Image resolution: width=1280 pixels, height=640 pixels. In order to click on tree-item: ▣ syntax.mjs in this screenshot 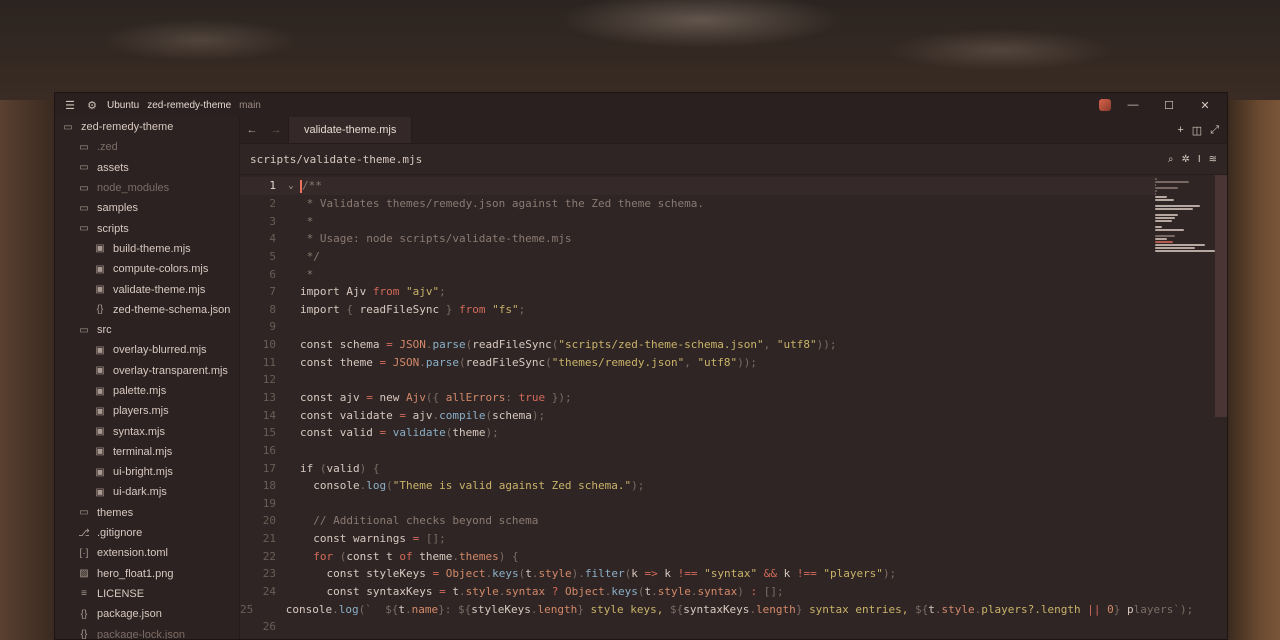, I will do `click(147, 431)`.